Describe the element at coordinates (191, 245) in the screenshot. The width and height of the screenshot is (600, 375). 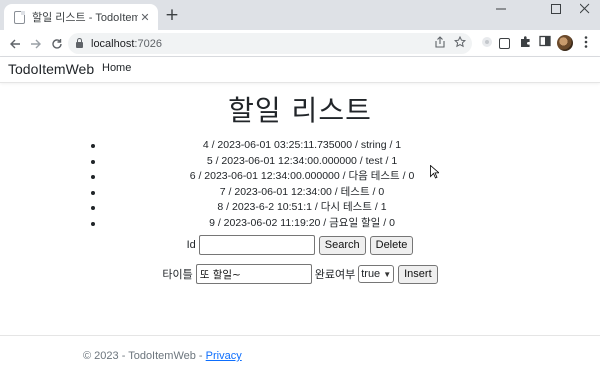
I see `id-label: Id` at that location.